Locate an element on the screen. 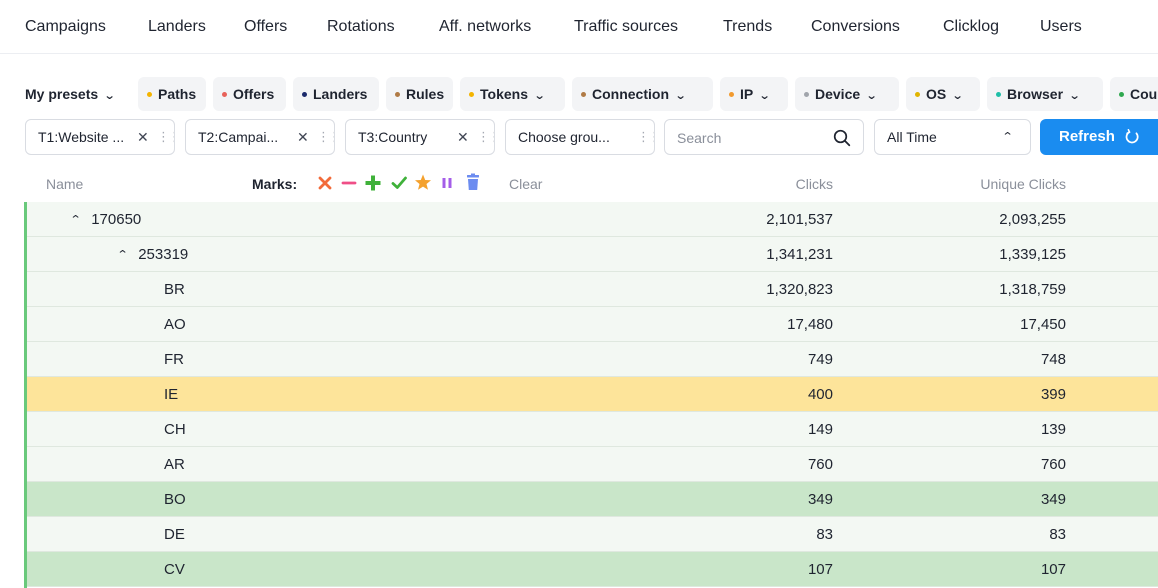  table-header: Name Marks: Clear Clicks Unique Clicks is located at coordinates (579, 185).